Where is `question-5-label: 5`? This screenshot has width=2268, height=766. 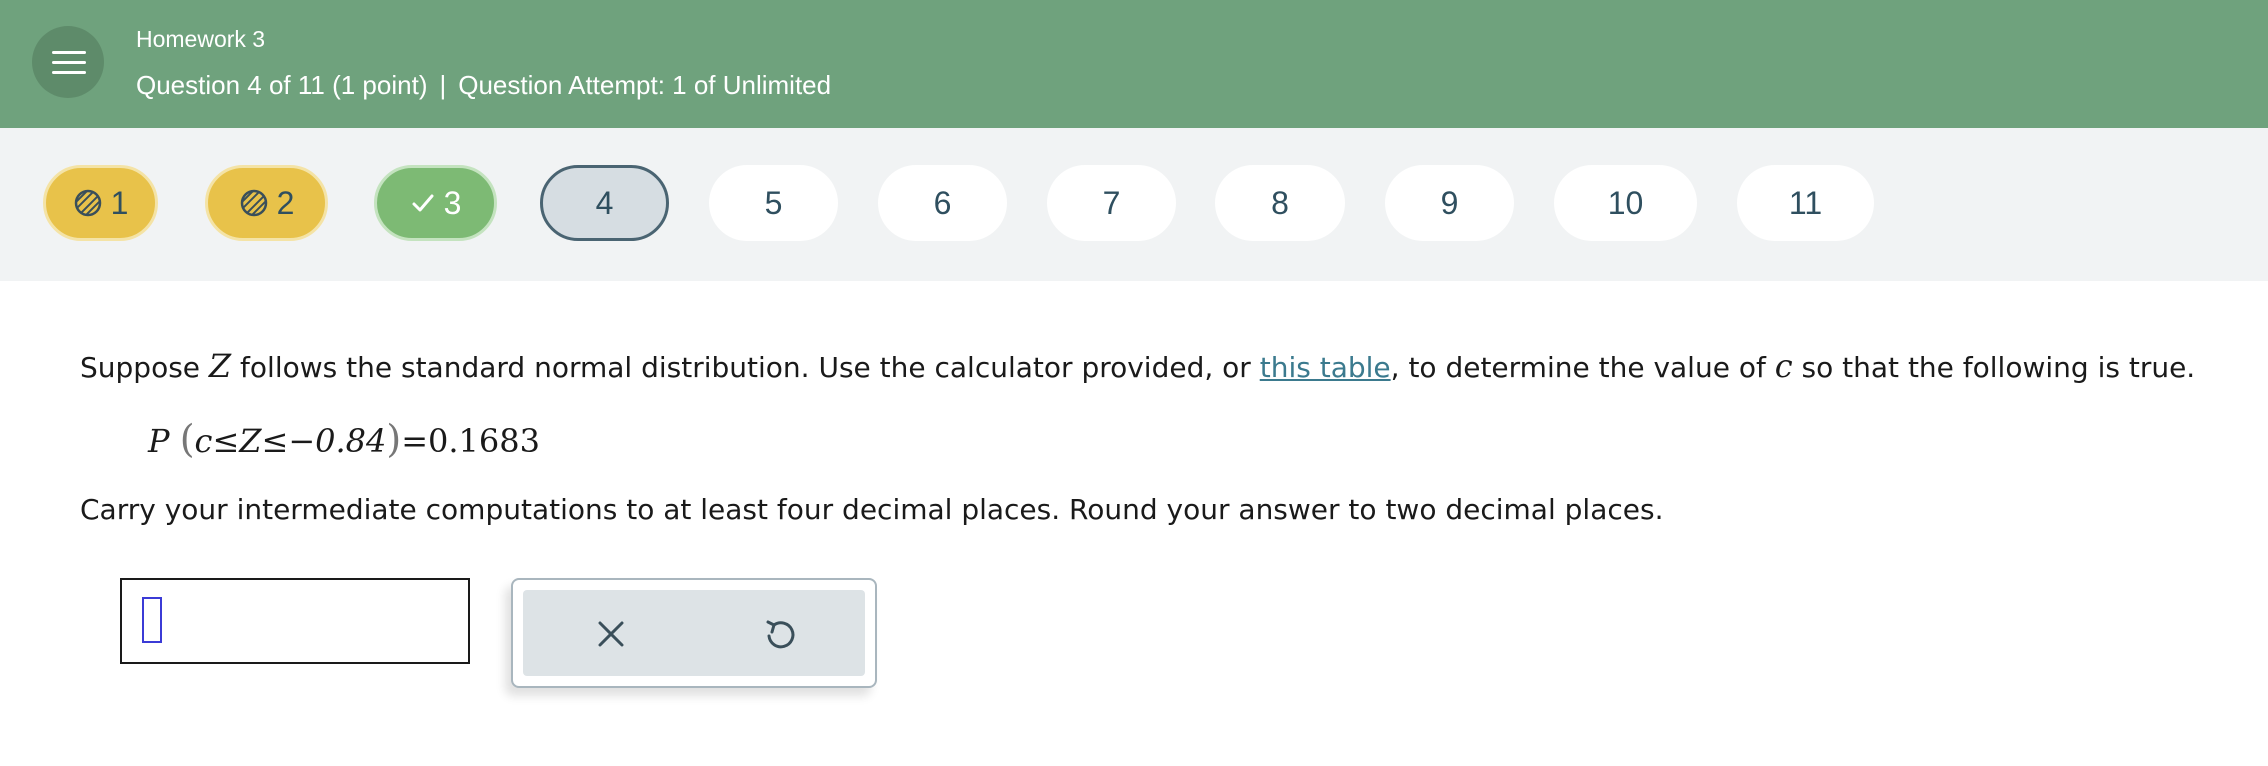 question-5-label: 5 is located at coordinates (773, 202).